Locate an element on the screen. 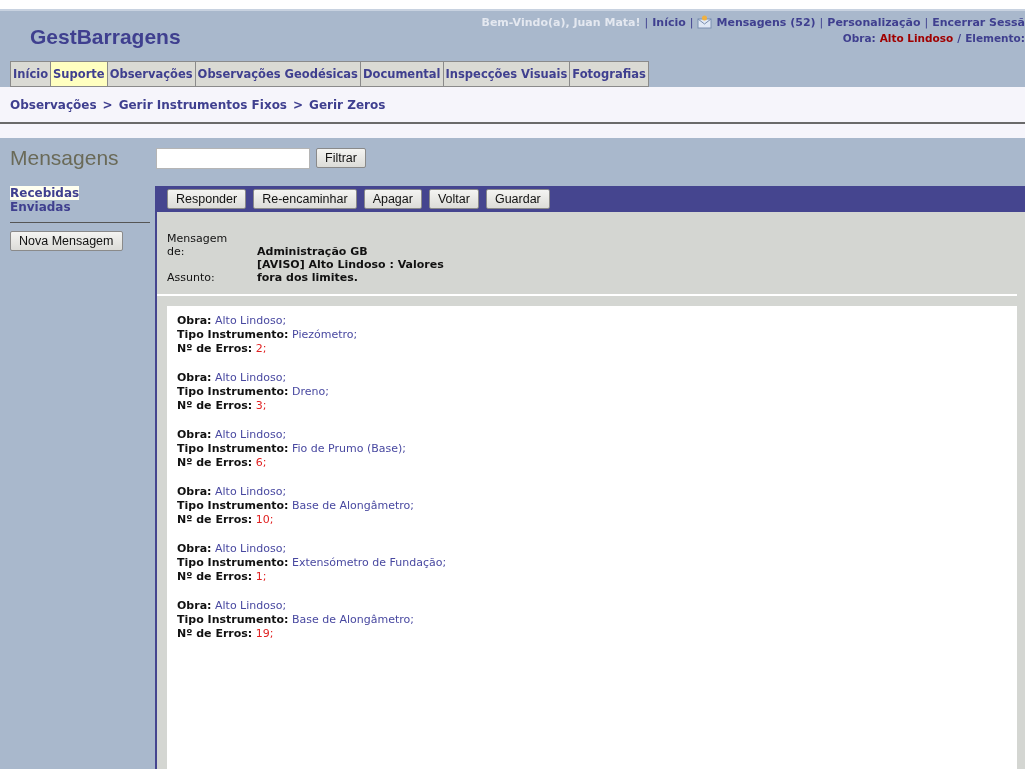 The width and height of the screenshot is (1025, 769). header-link: Mensagens (52) is located at coordinates (766, 22).